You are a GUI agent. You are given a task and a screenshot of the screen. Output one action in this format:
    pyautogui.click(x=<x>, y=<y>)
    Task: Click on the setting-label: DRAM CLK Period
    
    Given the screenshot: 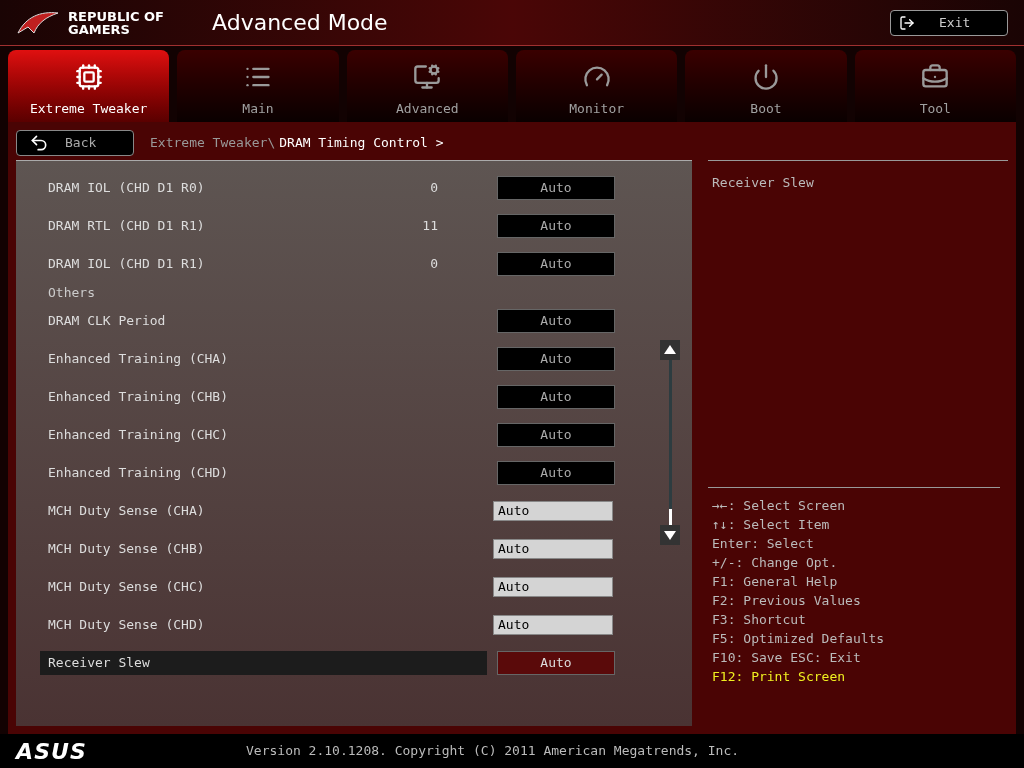 What is the action you would take?
    pyautogui.click(x=107, y=321)
    